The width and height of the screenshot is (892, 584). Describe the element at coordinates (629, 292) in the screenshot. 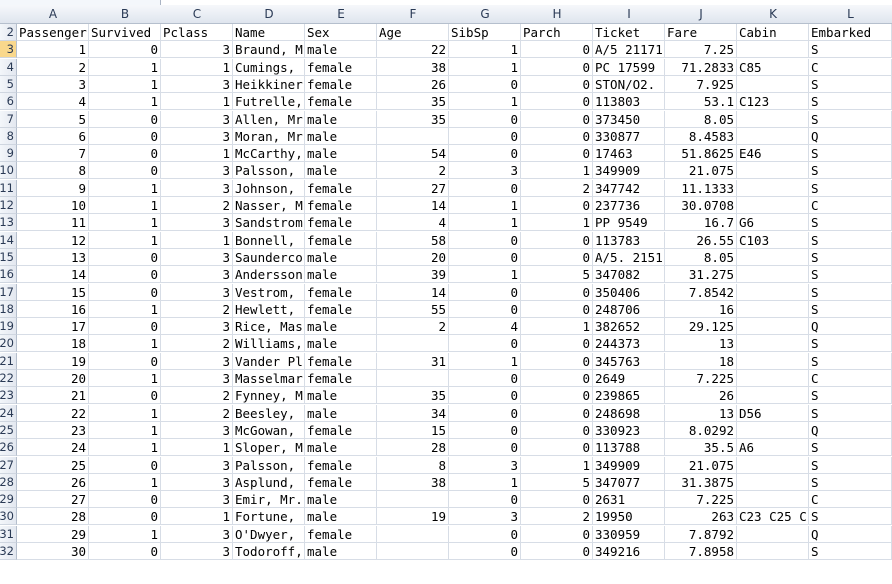

I see `cell-i: 350406` at that location.